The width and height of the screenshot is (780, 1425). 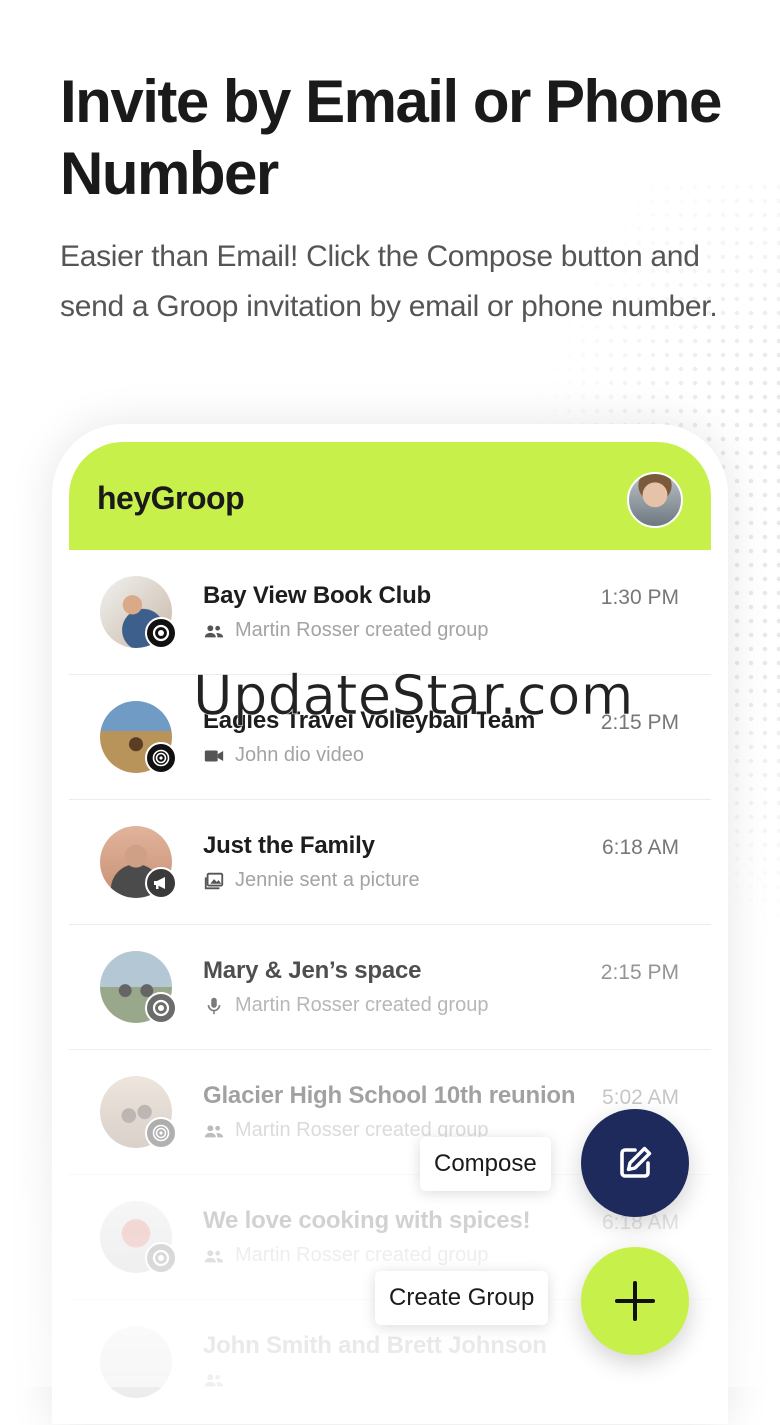 I want to click on group-subtitle-line, so click(x=214, y=1380).